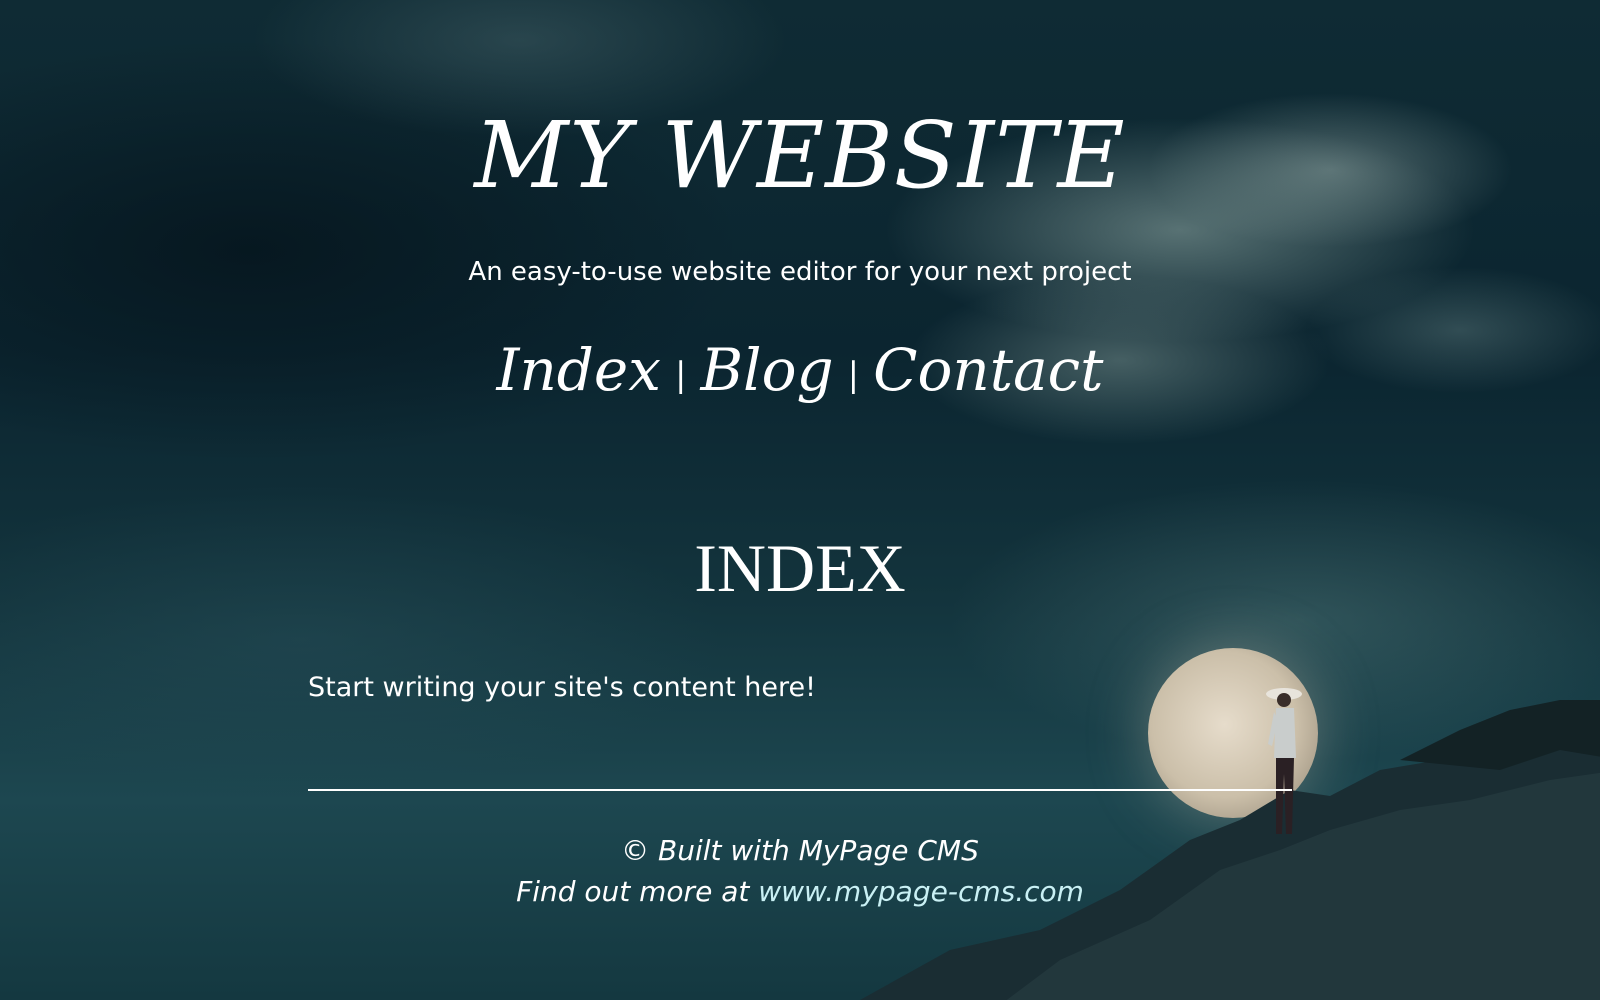 The image size is (1600, 1000). What do you see at coordinates (579, 370) in the screenshot?
I see `nav-link-index: Index` at bounding box center [579, 370].